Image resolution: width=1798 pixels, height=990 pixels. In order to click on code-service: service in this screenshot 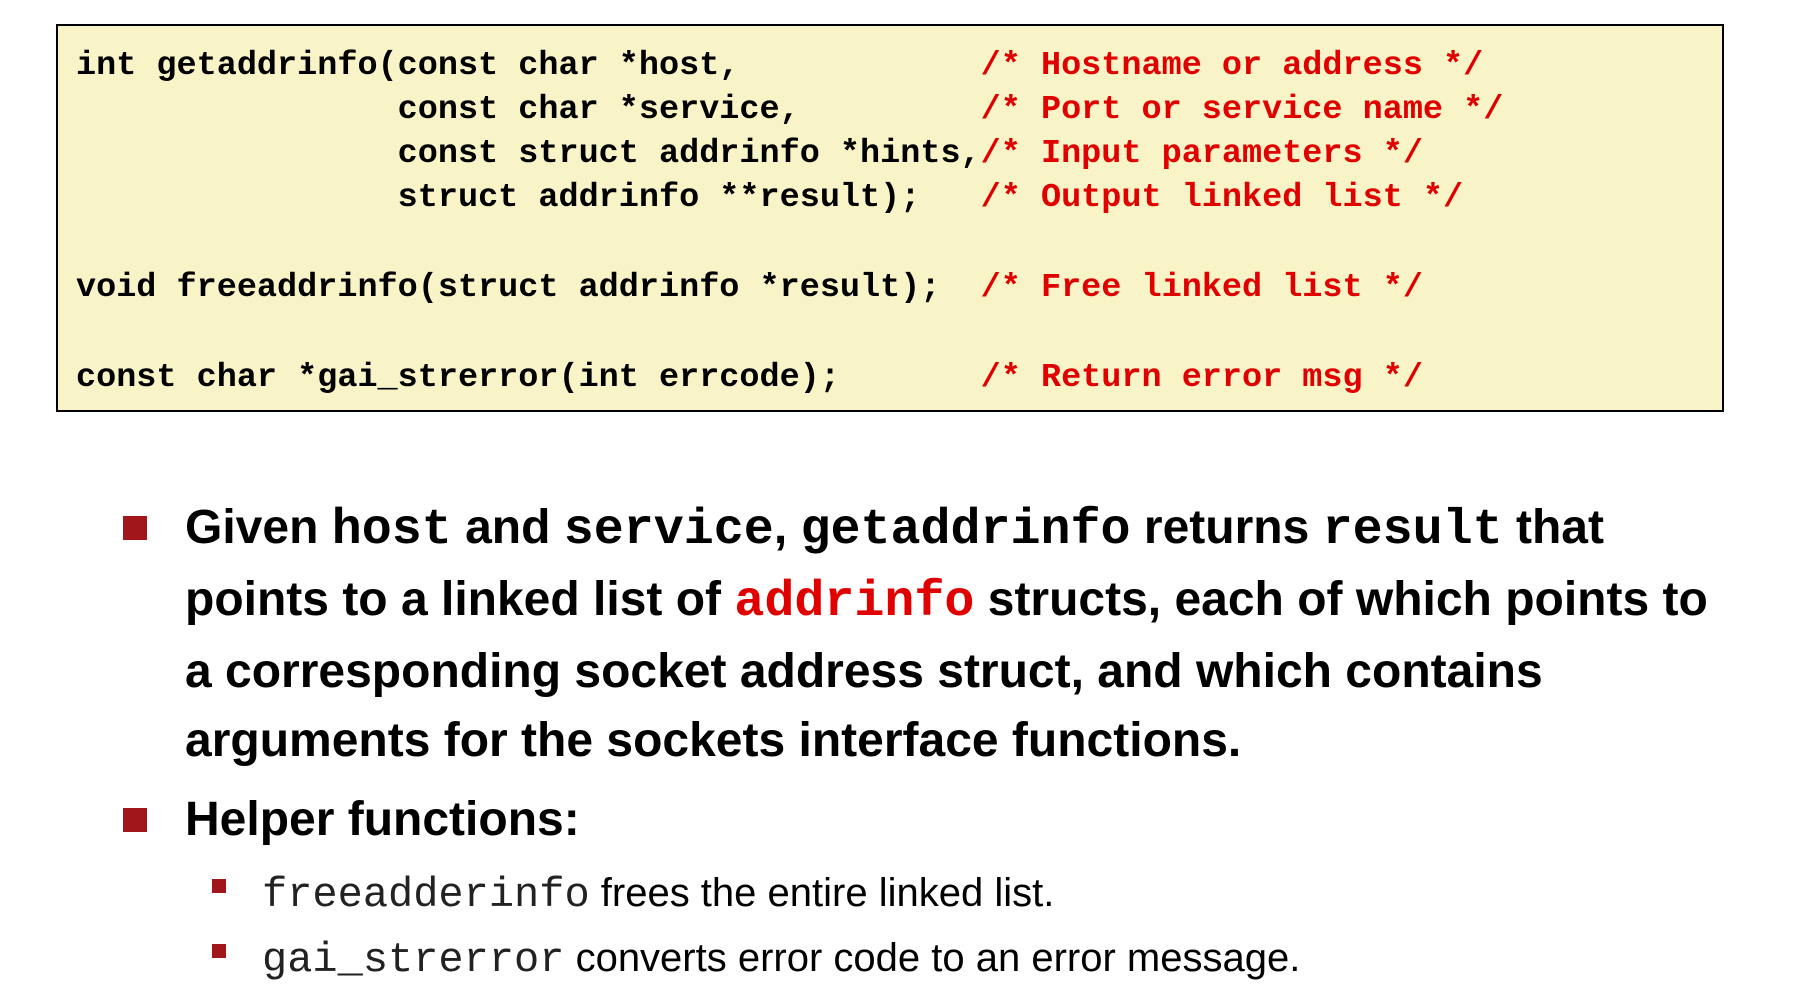, I will do `click(668, 530)`.